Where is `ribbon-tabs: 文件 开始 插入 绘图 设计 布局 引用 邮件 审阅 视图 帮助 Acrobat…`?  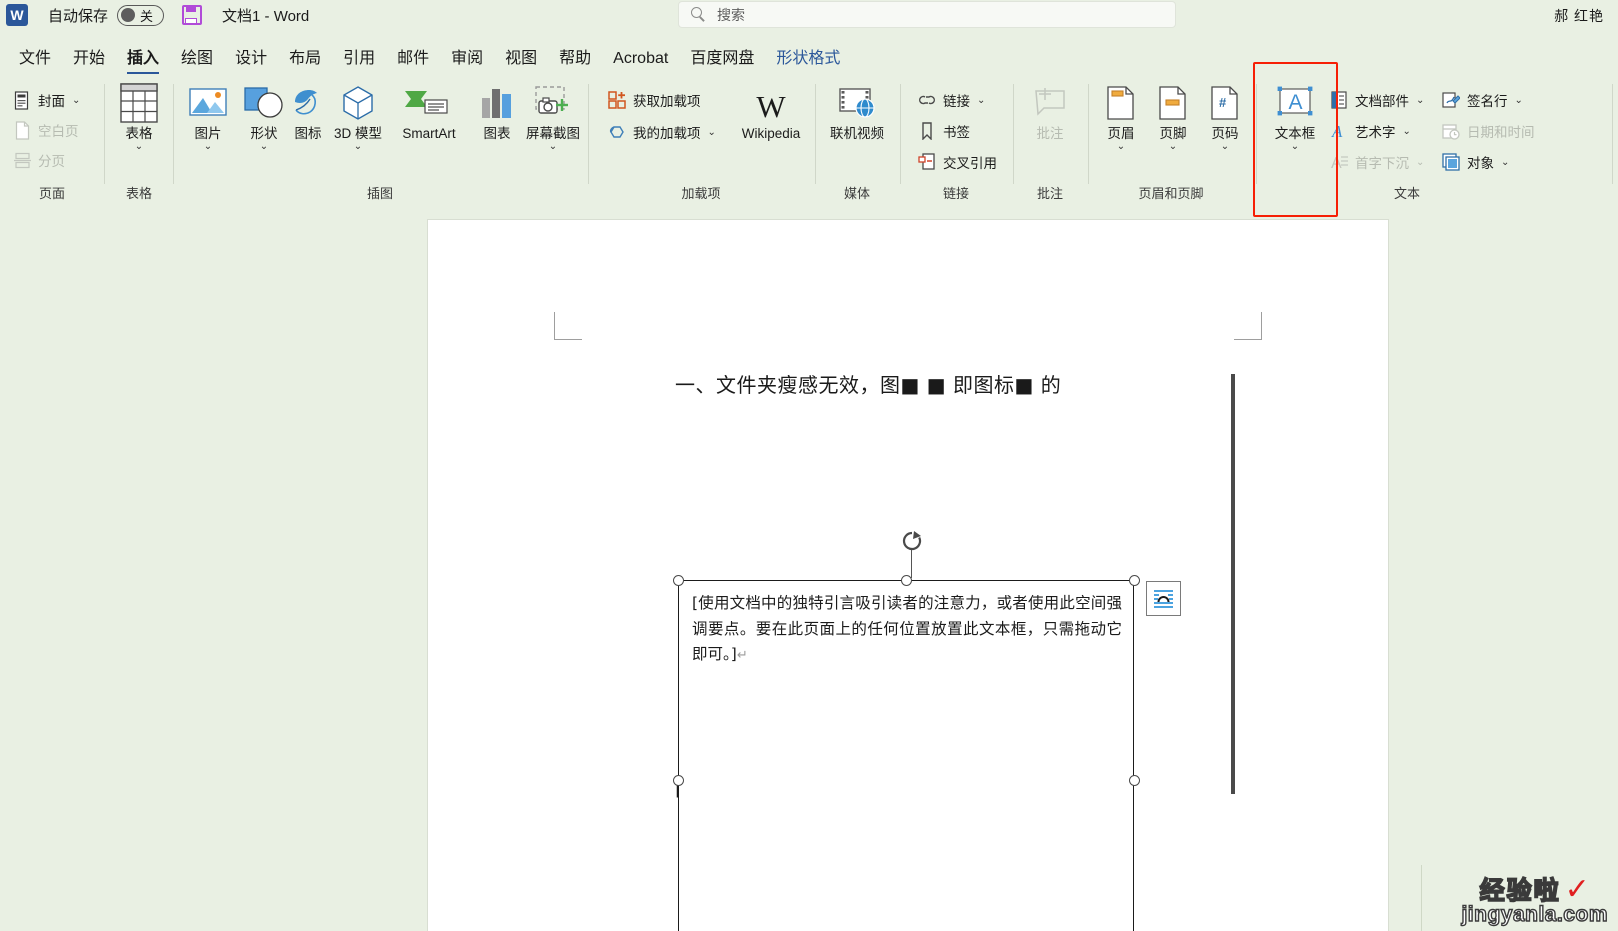
ribbon-tabs: 文件 开始 插入 绘图 设计 布局 引用 邮件 审阅 视图 帮助 Acrobat… is located at coordinates (809, 59).